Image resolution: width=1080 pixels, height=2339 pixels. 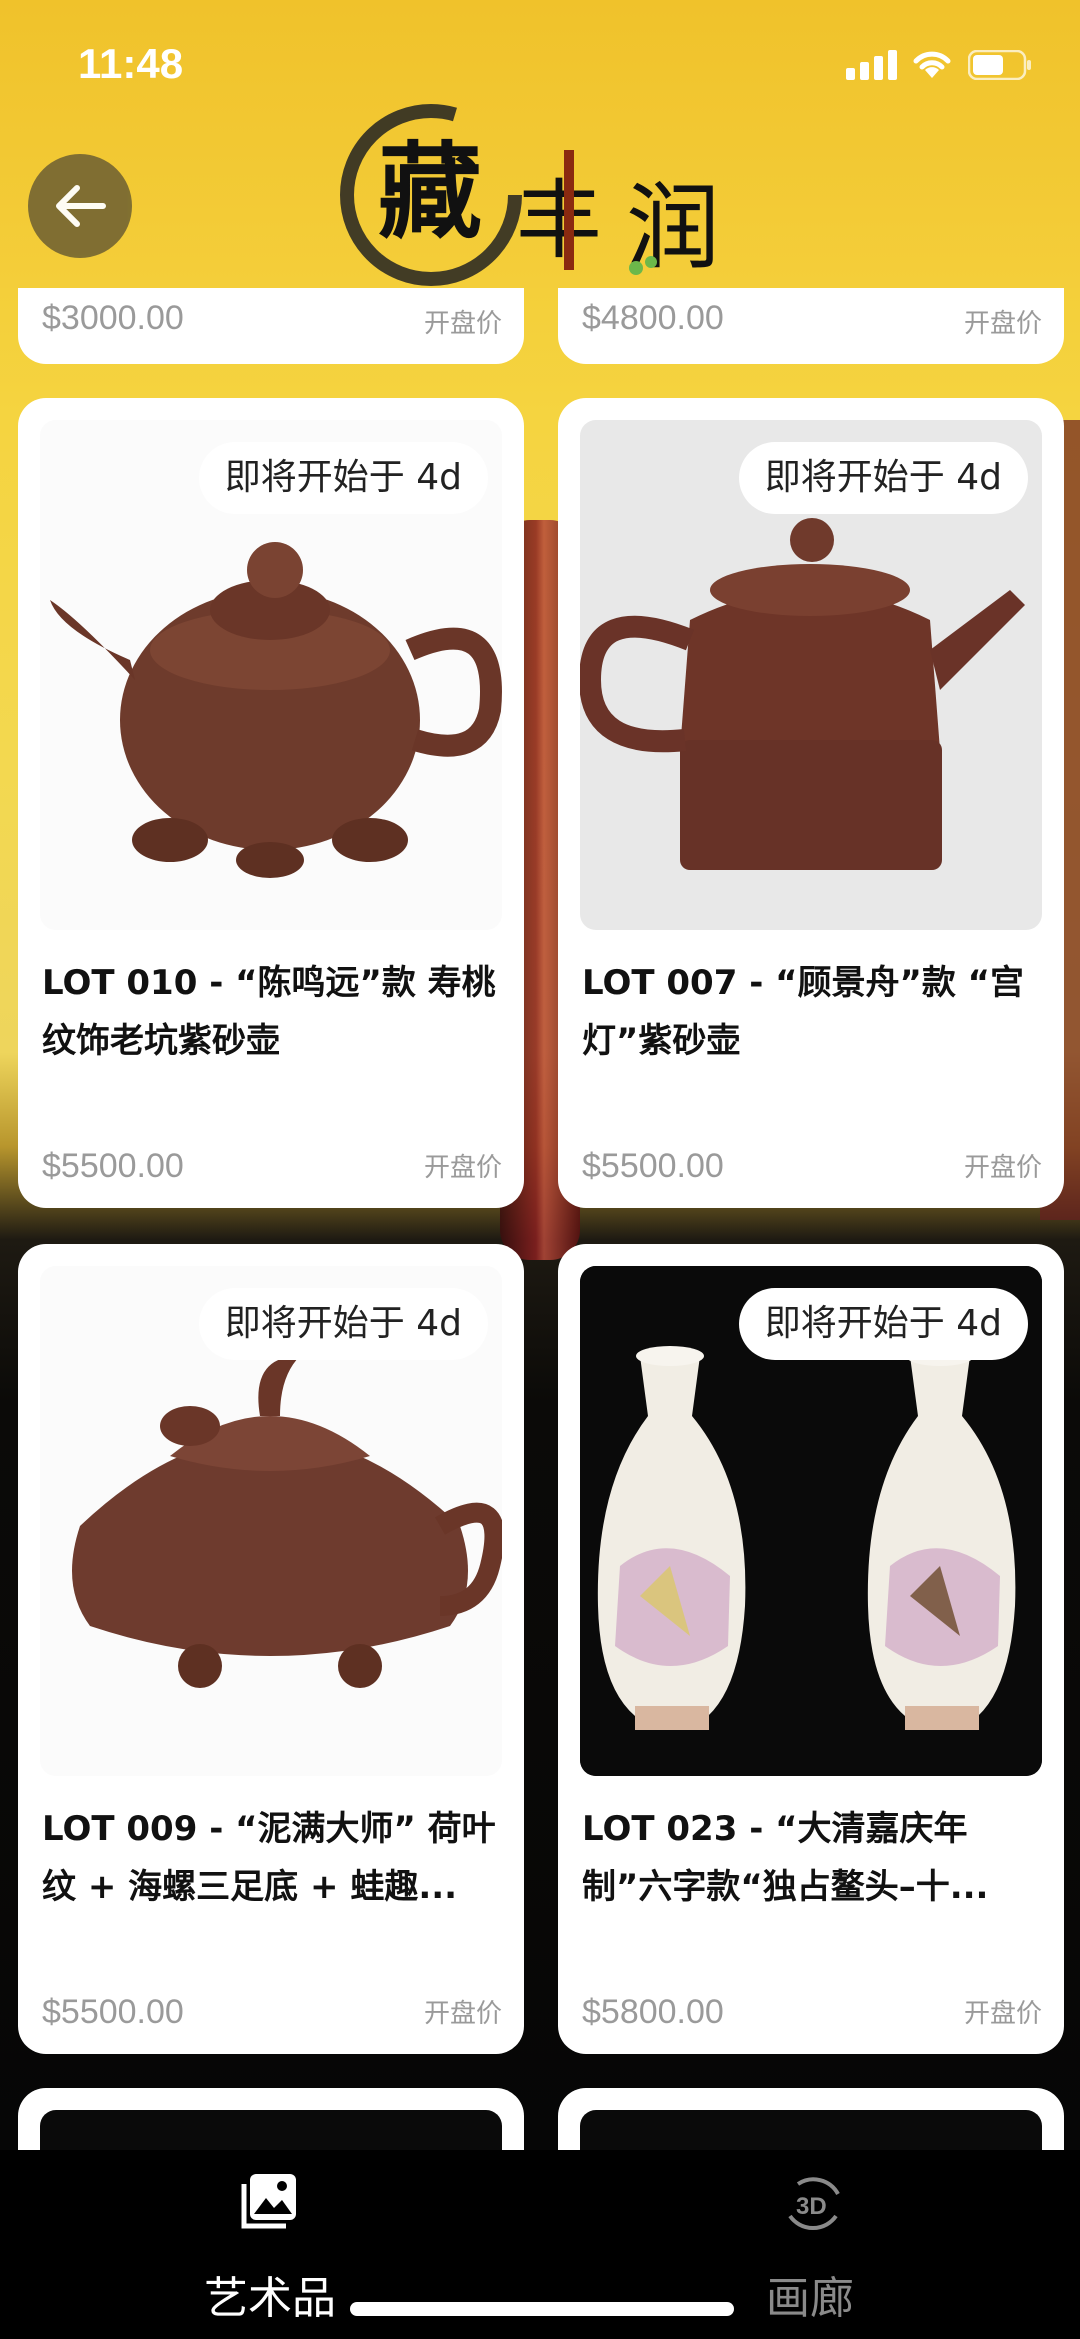 I want to click on card-title-line: LOT 007 - “顾景舟”款 “宫, so click(x=803, y=983).